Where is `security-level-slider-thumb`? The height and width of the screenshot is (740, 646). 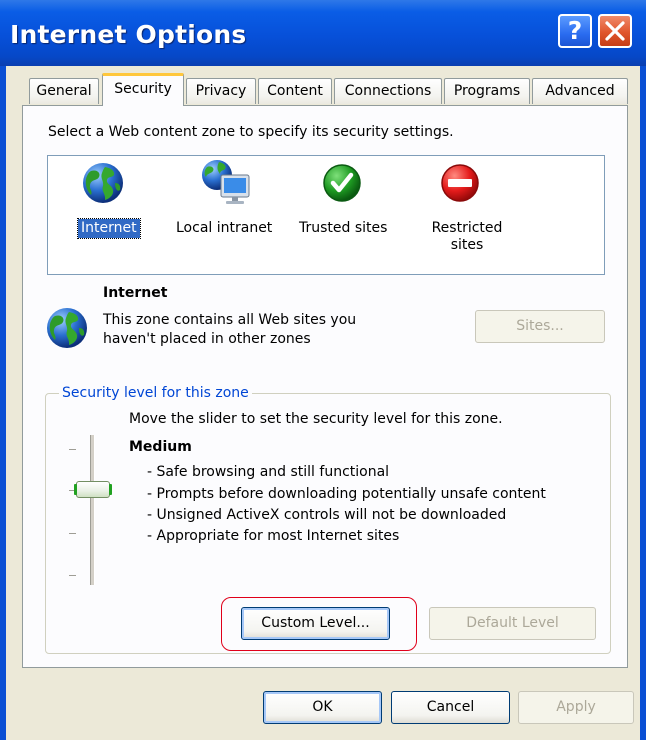
security-level-slider-thumb is located at coordinates (93, 489).